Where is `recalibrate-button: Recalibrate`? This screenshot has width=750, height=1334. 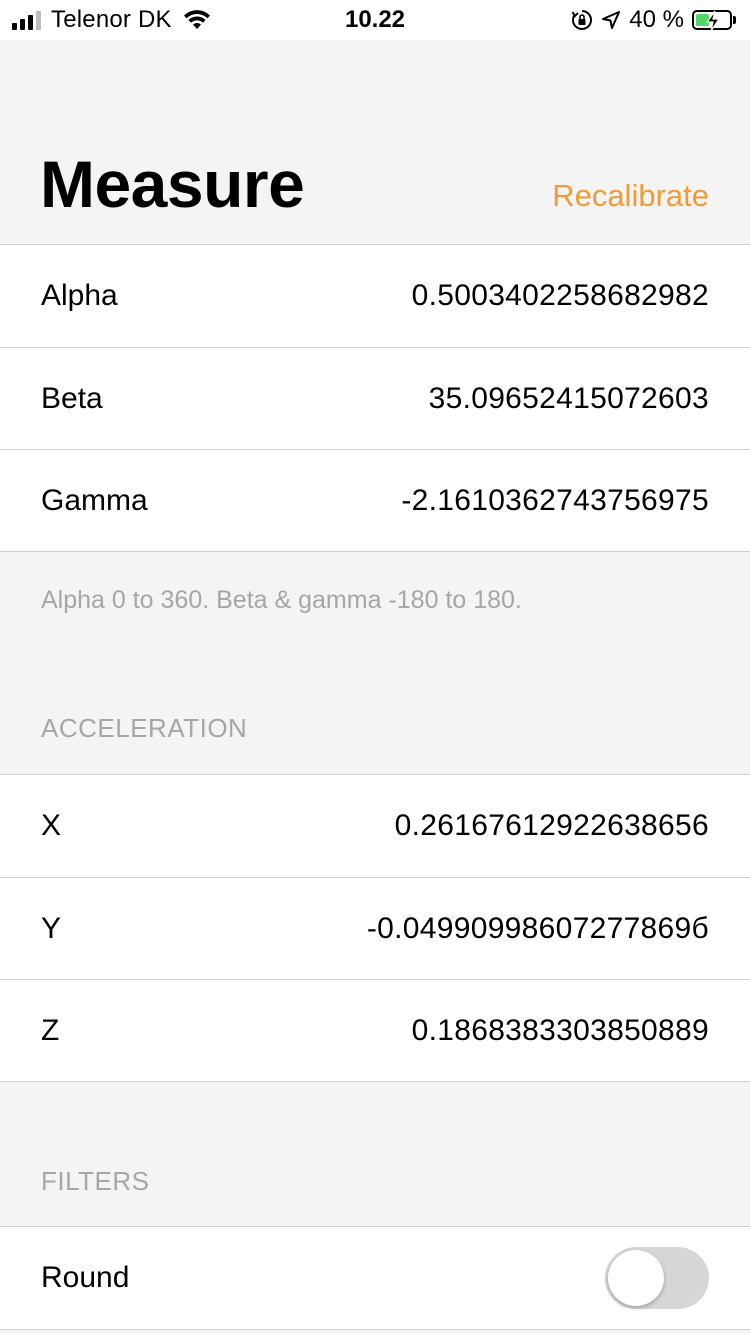 recalibrate-button: Recalibrate is located at coordinates (630, 196).